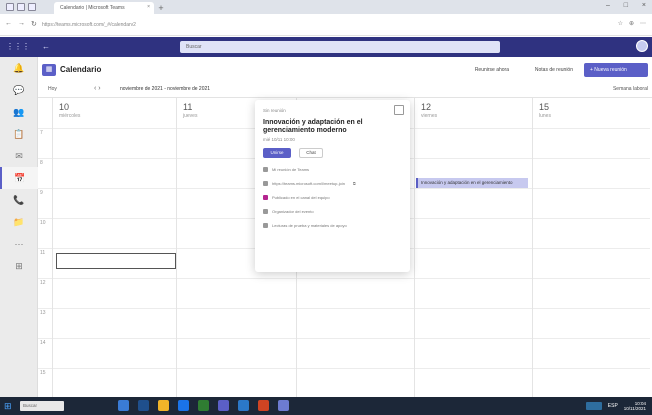 The image size is (652, 415). Describe the element at coordinates (643, 23) in the screenshot. I see `more-icon: ⋯` at that location.